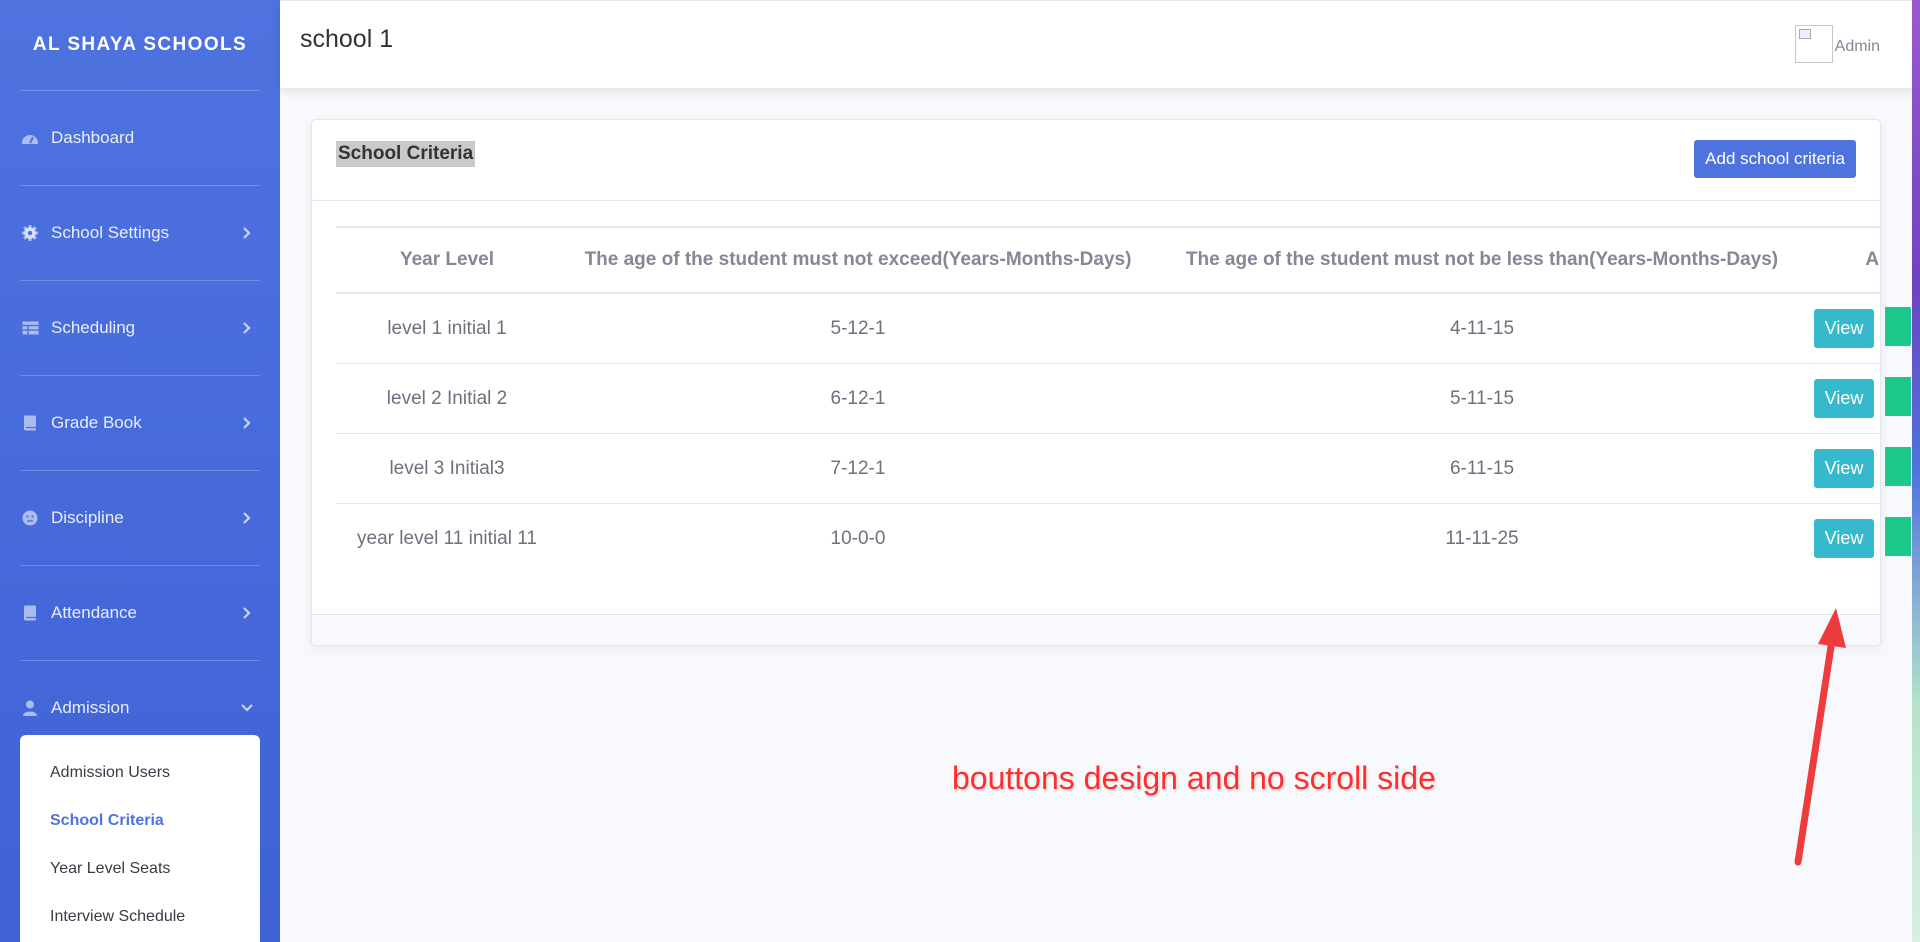  I want to click on chevron-down-icon, so click(247, 708).